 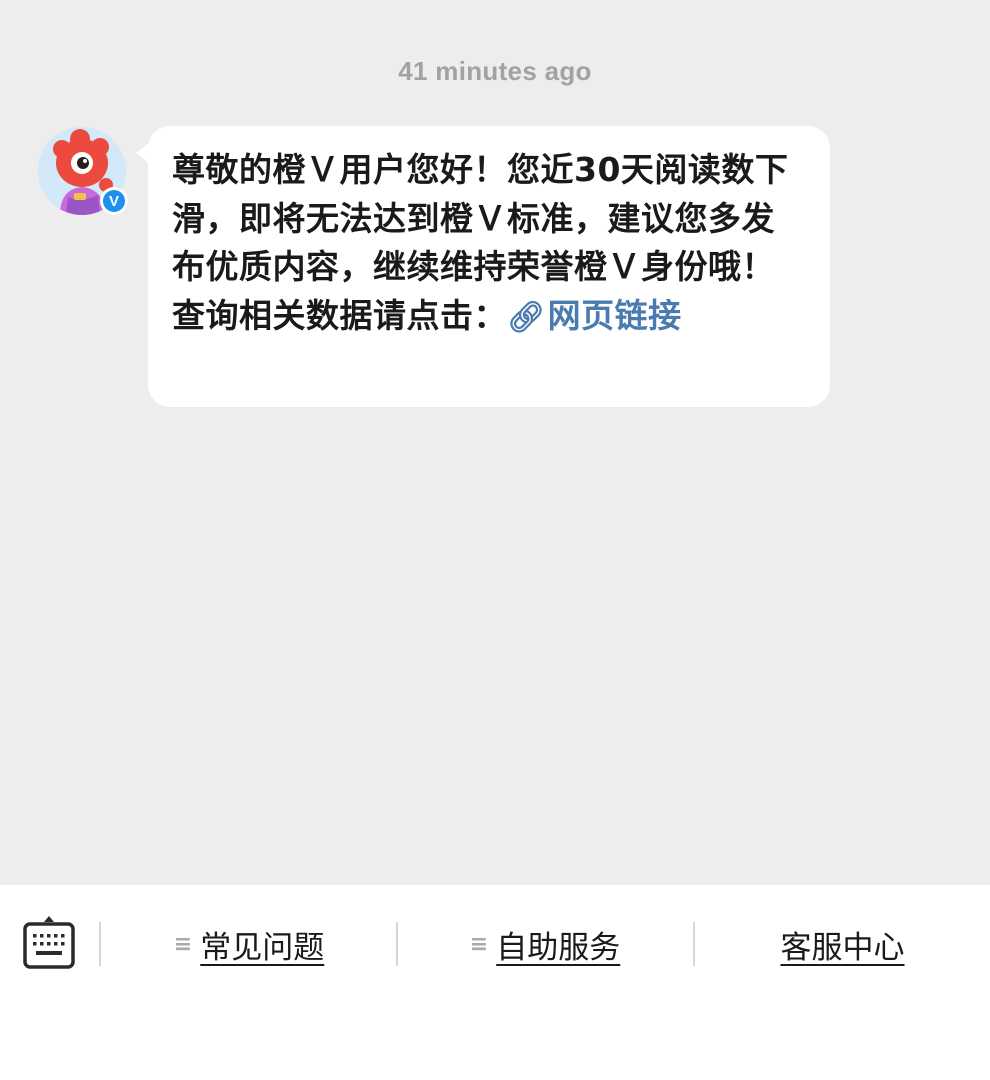 I want to click on menu-self-service-button: ≡ 自助服务, so click(x=545, y=944).